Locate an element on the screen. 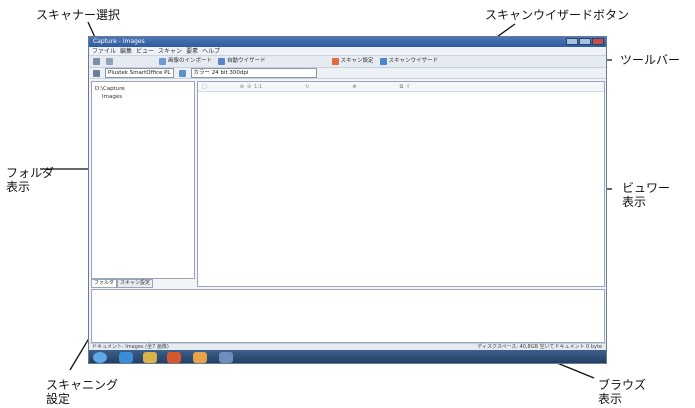 Image resolution: width=695 pixels, height=408 pixels. tree-item-images: Images is located at coordinates (143, 97).